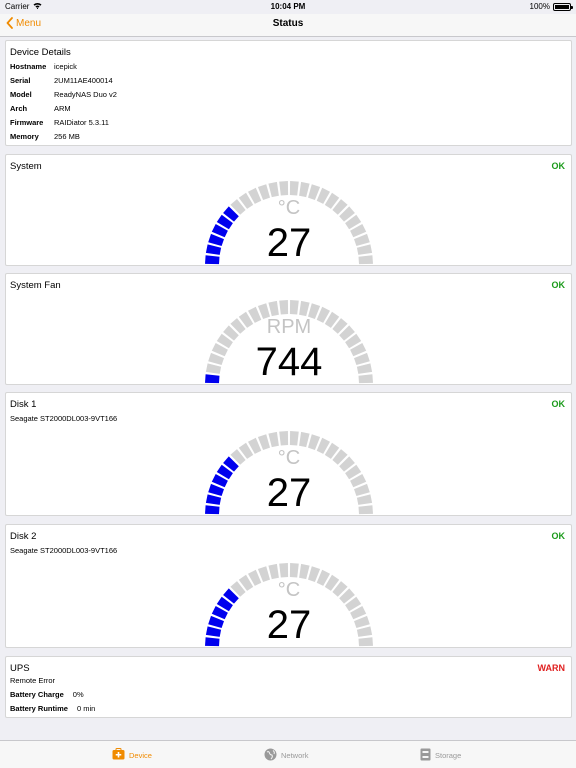 Image resolution: width=576 pixels, height=768 pixels. Describe the element at coordinates (20, 80) in the screenshot. I see `detail-key: Serial` at that location.